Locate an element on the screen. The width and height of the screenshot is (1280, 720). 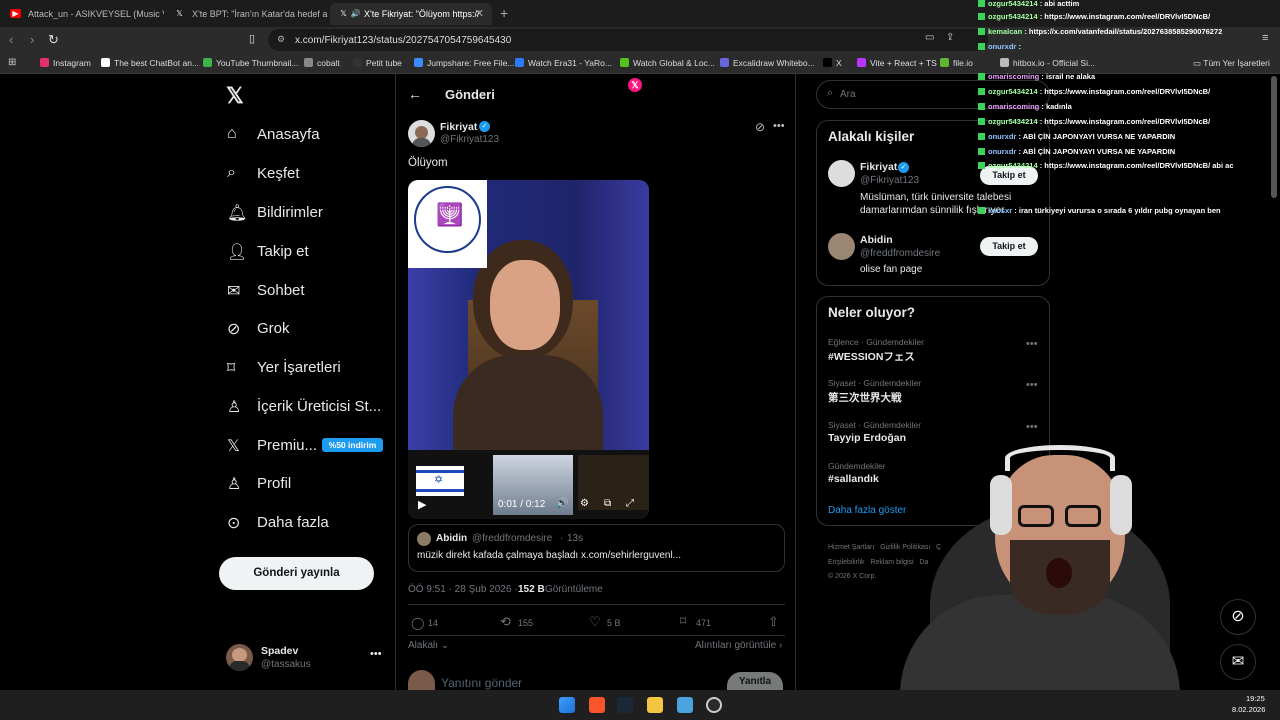
close-tab-icon: ✕ is located at coordinates (479, 13).